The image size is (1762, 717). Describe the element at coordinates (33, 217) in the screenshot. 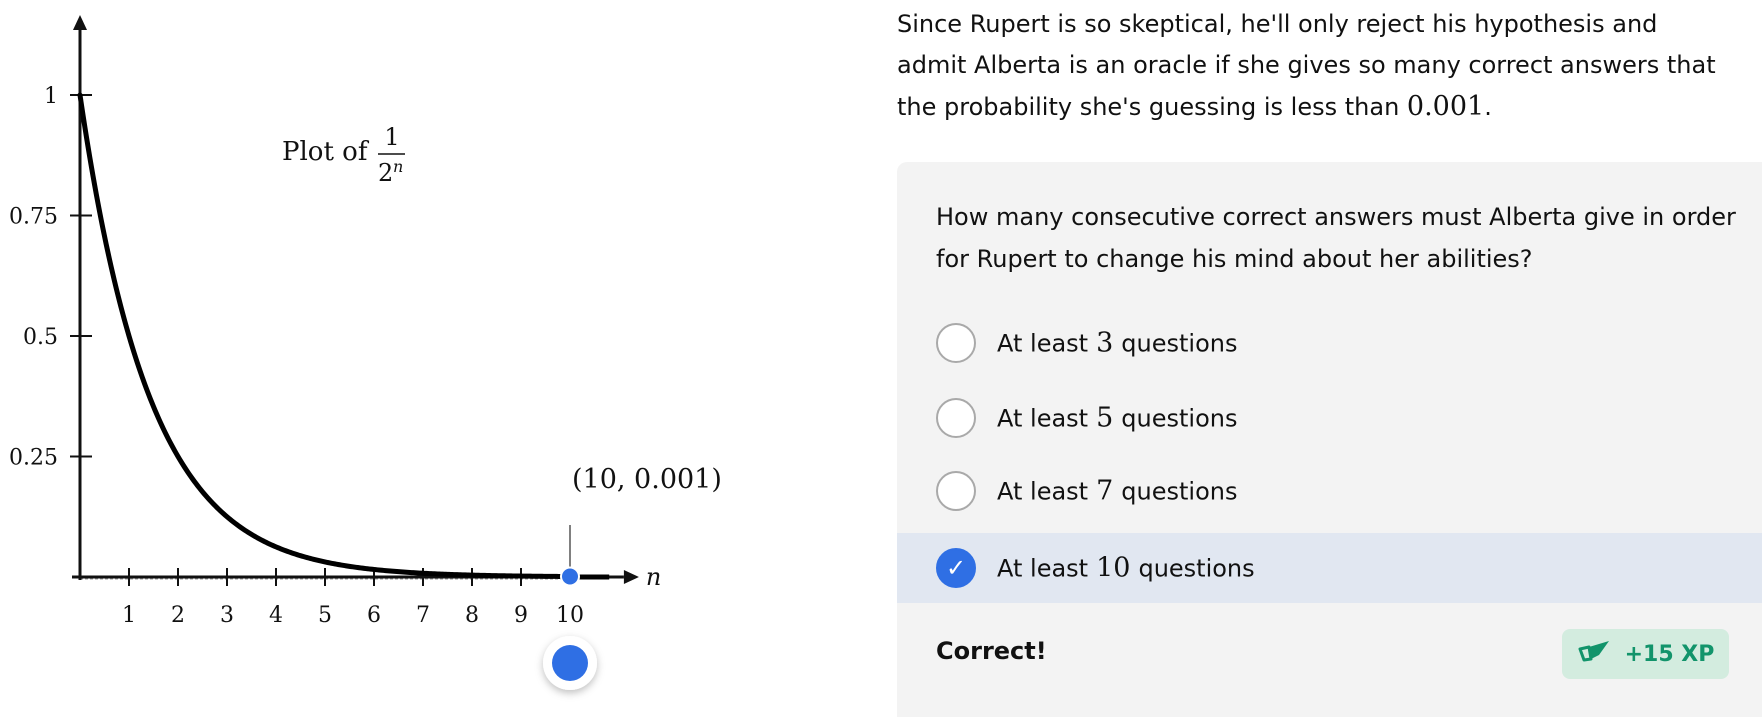

I see `y-tick-label: 0.75` at that location.